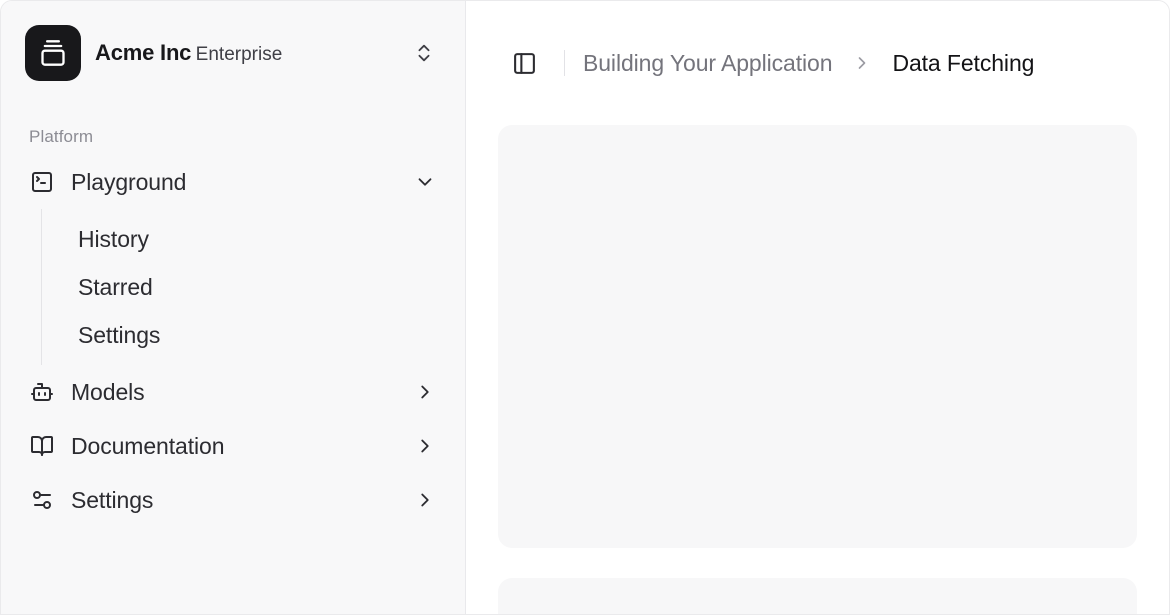  I want to click on sidebar-subitem-history: History, so click(257, 239).